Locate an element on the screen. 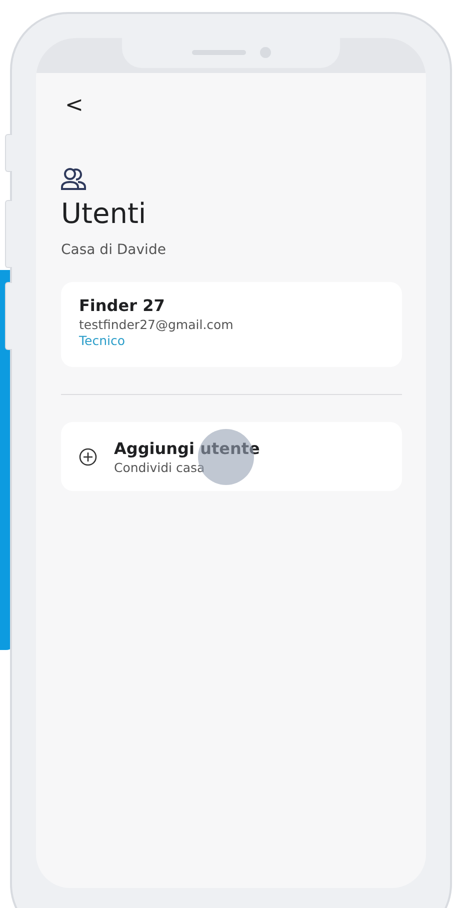 Image resolution: width=453 pixels, height=908 pixels. user-card: Finder 27 testfinder27@gmail.com Tecnico is located at coordinates (231, 324).